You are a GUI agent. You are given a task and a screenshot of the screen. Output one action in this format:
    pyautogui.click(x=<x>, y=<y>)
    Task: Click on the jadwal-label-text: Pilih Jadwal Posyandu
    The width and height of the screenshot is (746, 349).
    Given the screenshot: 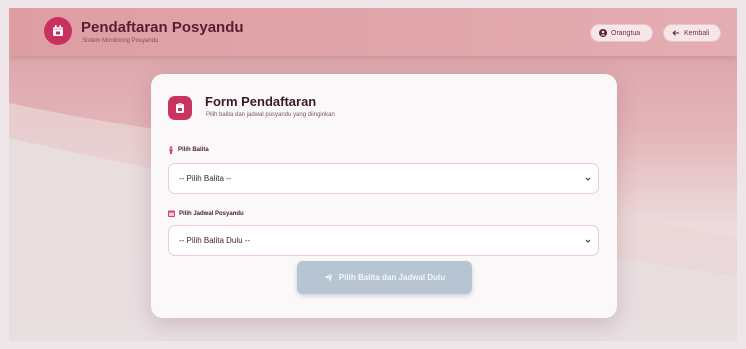 What is the action you would take?
    pyautogui.click(x=211, y=213)
    